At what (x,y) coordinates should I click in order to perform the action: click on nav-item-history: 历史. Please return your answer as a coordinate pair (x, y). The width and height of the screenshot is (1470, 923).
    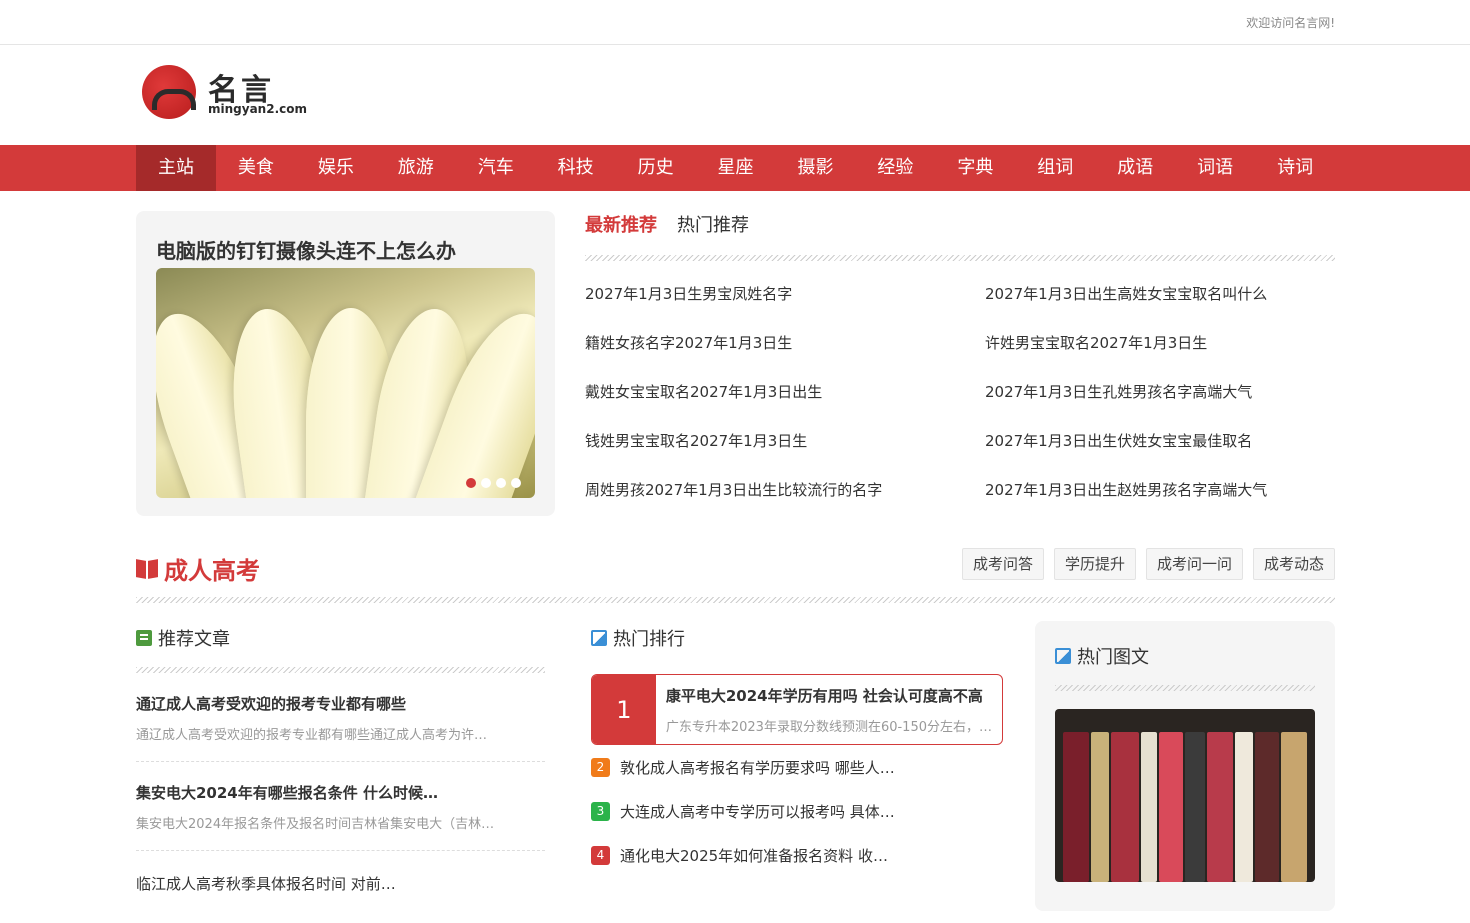
    Looking at the image, I should click on (656, 168).